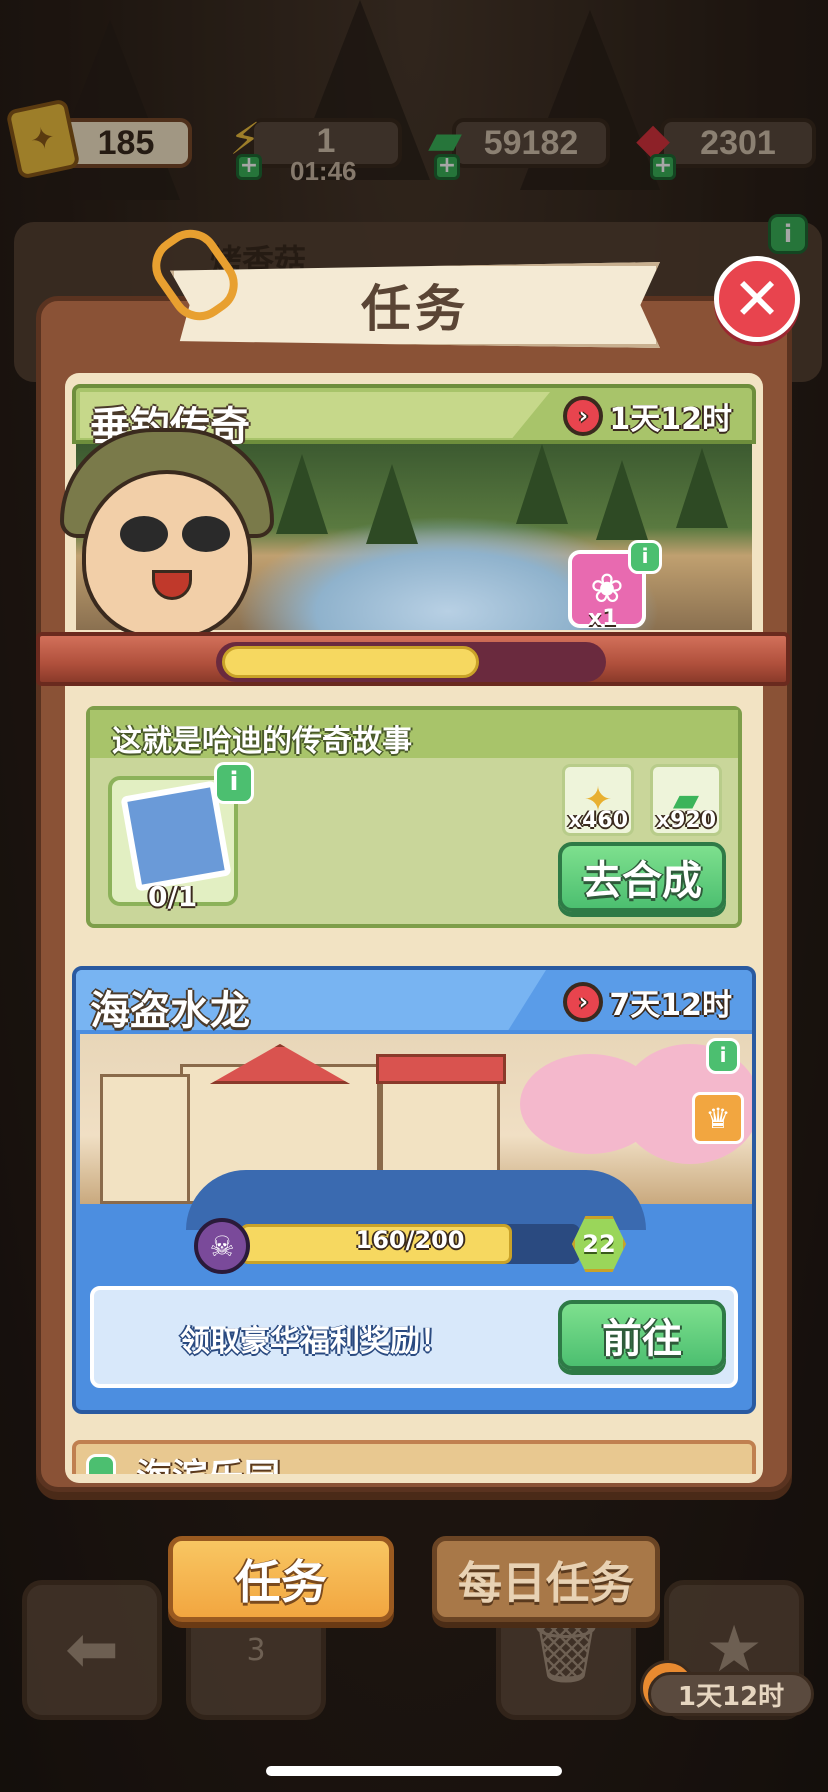 The width and height of the screenshot is (828, 1792). What do you see at coordinates (414, 1457) in the screenshot?
I see `quest-card-partial: 海滨乐园` at bounding box center [414, 1457].